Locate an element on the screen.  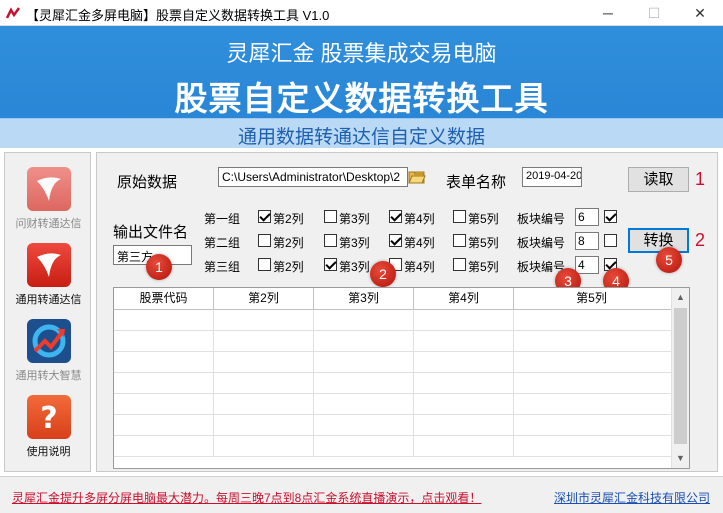
group1-block-input: 6 is located at coordinates (587, 217).